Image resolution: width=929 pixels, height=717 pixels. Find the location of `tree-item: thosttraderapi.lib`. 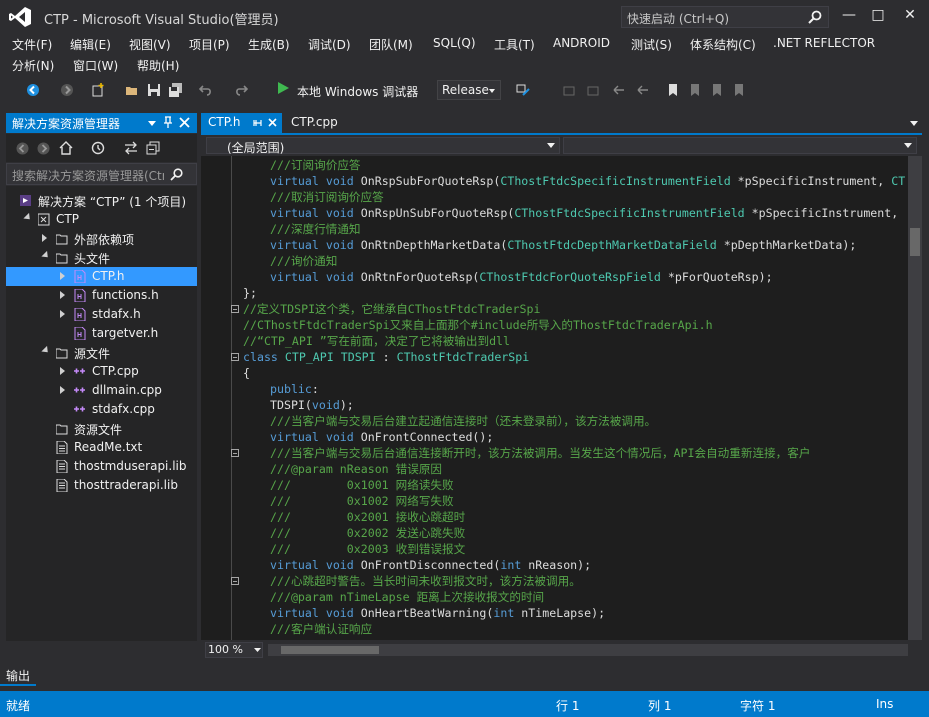

tree-item: thosttraderapi.lib is located at coordinates (101, 485).